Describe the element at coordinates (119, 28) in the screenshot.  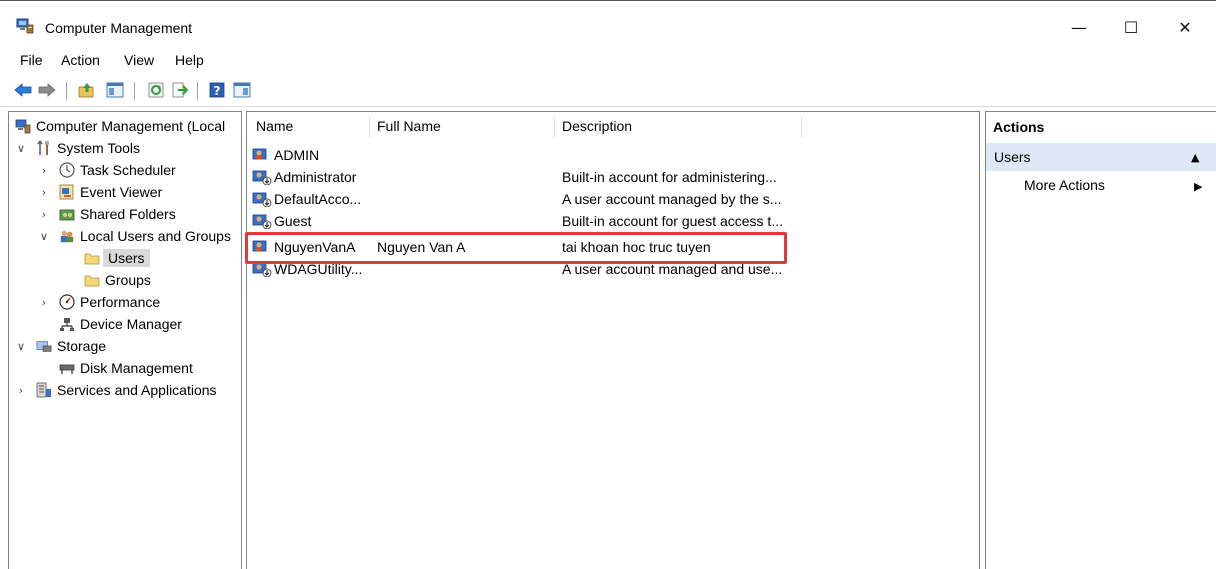
I see `window-title: Computer Management` at that location.